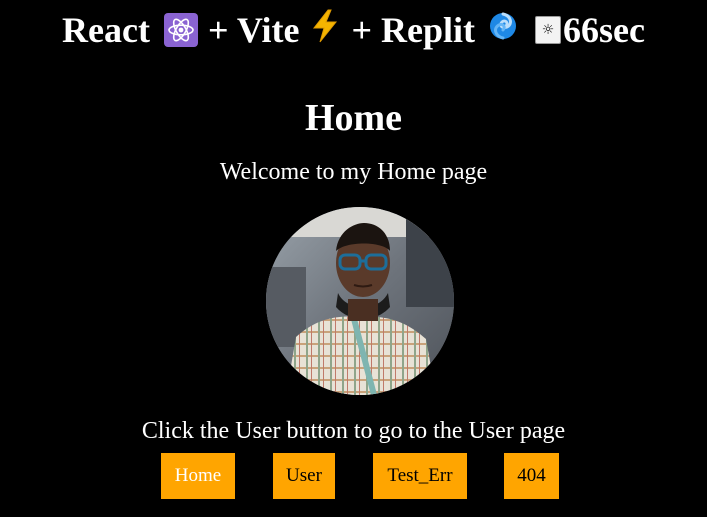 This screenshot has width=707, height=517. I want to click on sun-icon: ☼, so click(548, 30).